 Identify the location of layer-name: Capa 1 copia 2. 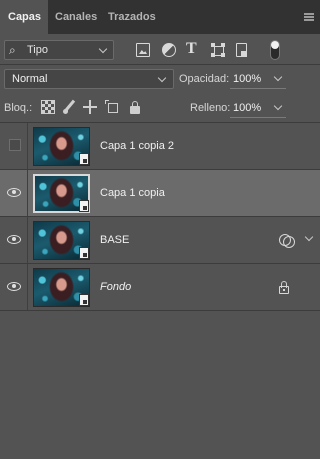
(137, 146).